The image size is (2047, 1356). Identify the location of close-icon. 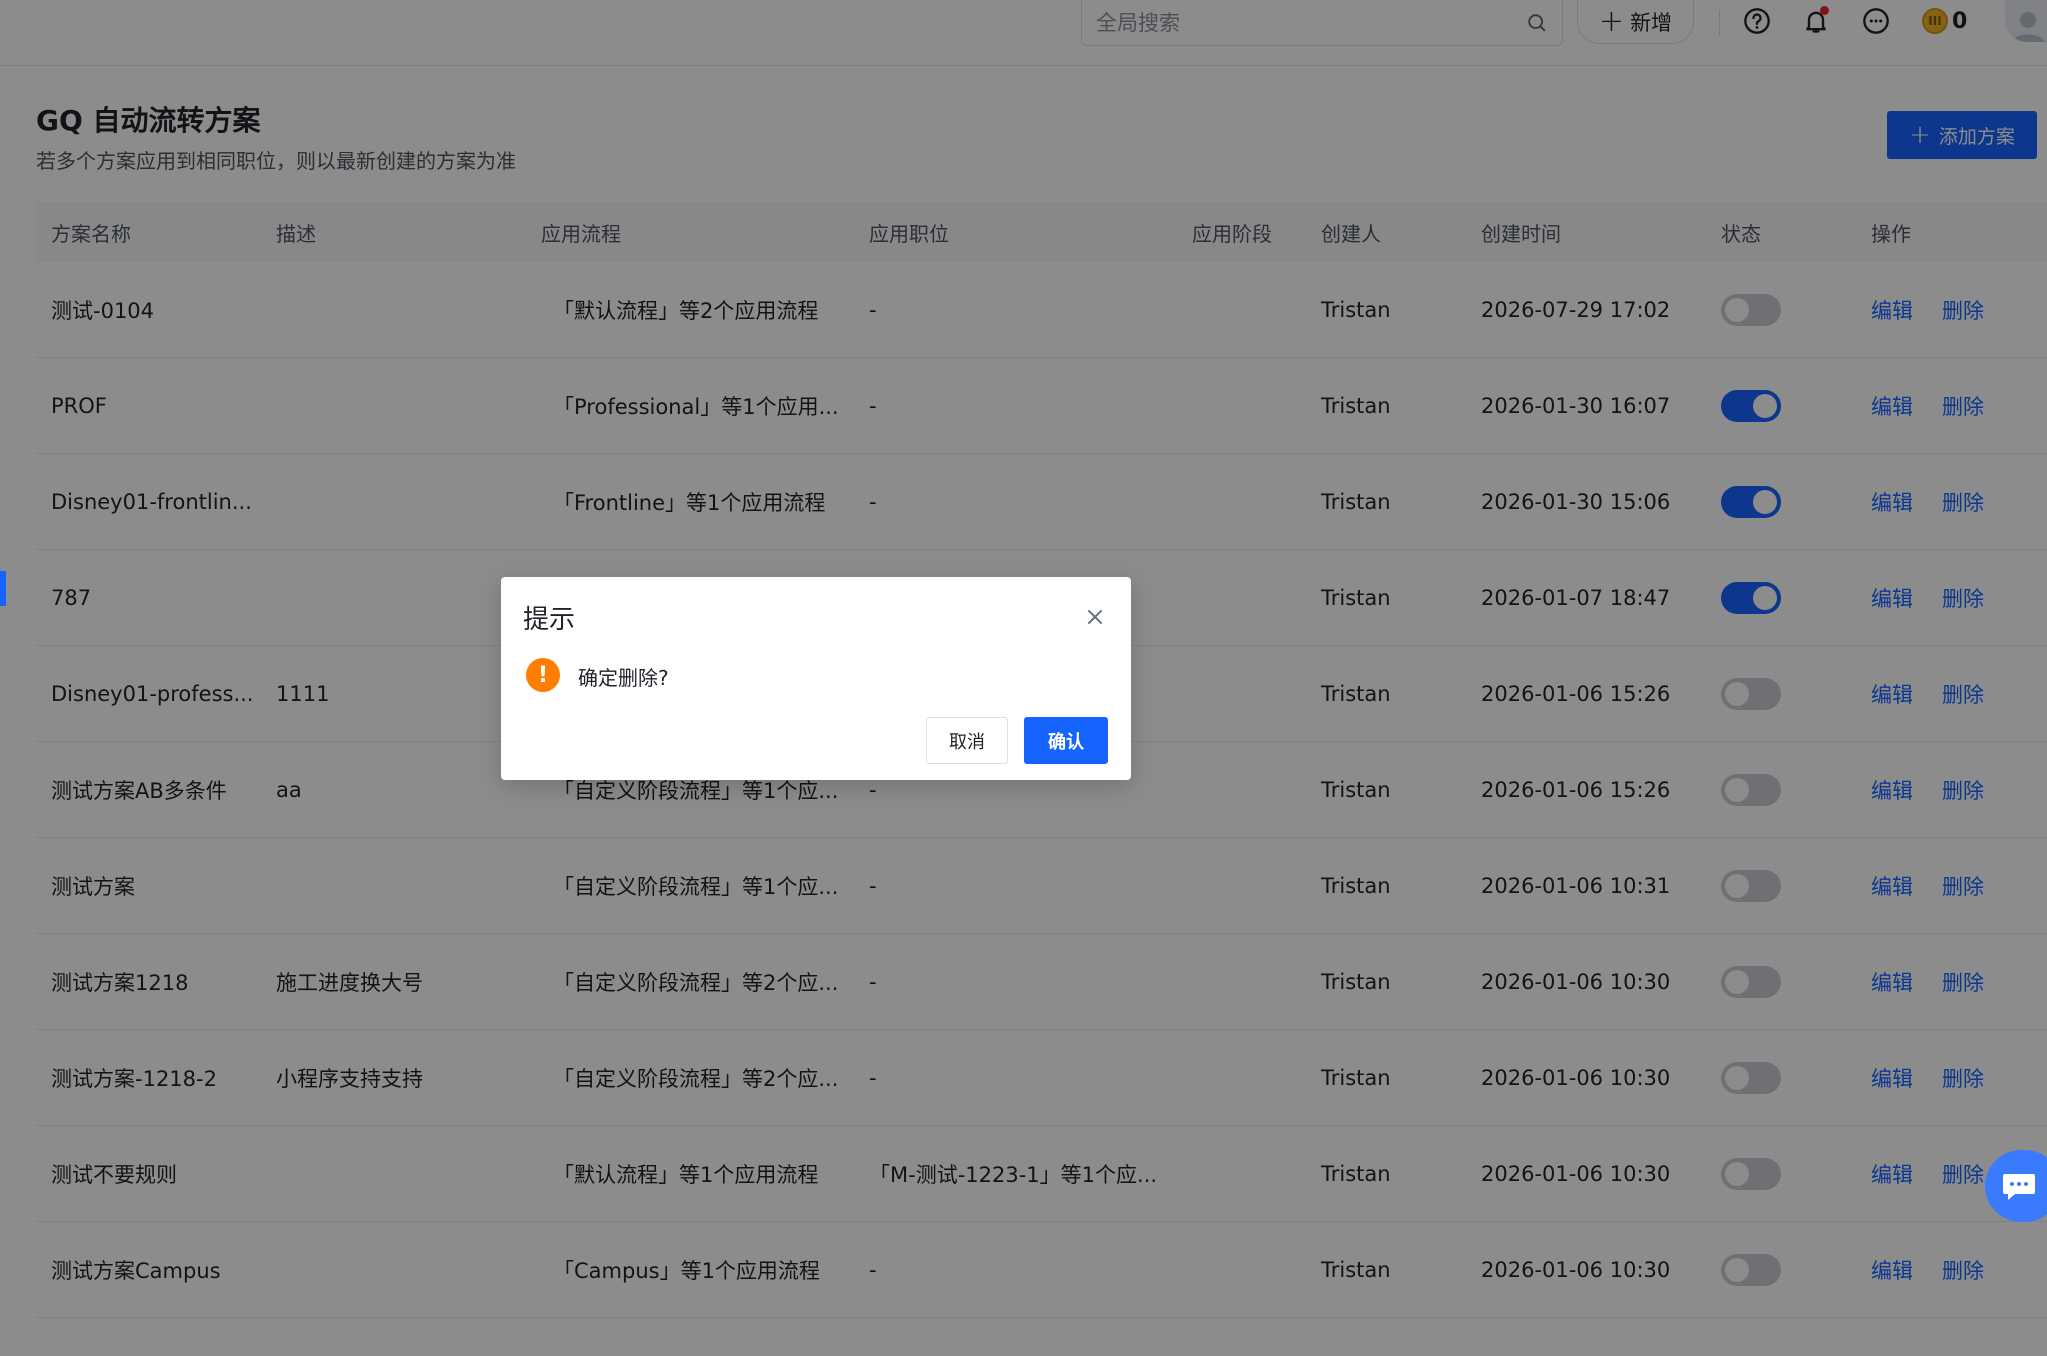
(1095, 617).